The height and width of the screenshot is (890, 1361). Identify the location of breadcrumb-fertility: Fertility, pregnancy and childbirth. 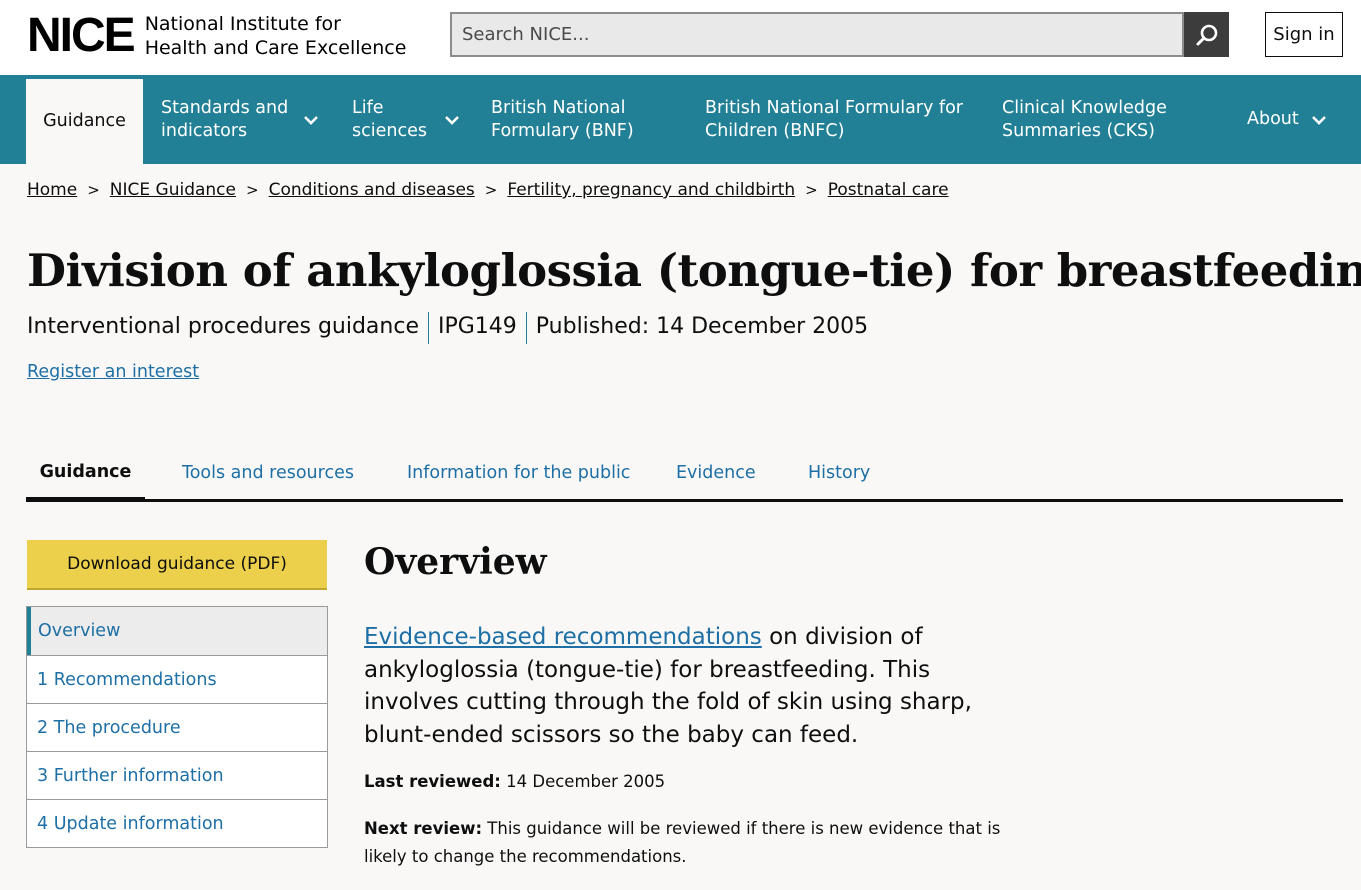
(651, 190).